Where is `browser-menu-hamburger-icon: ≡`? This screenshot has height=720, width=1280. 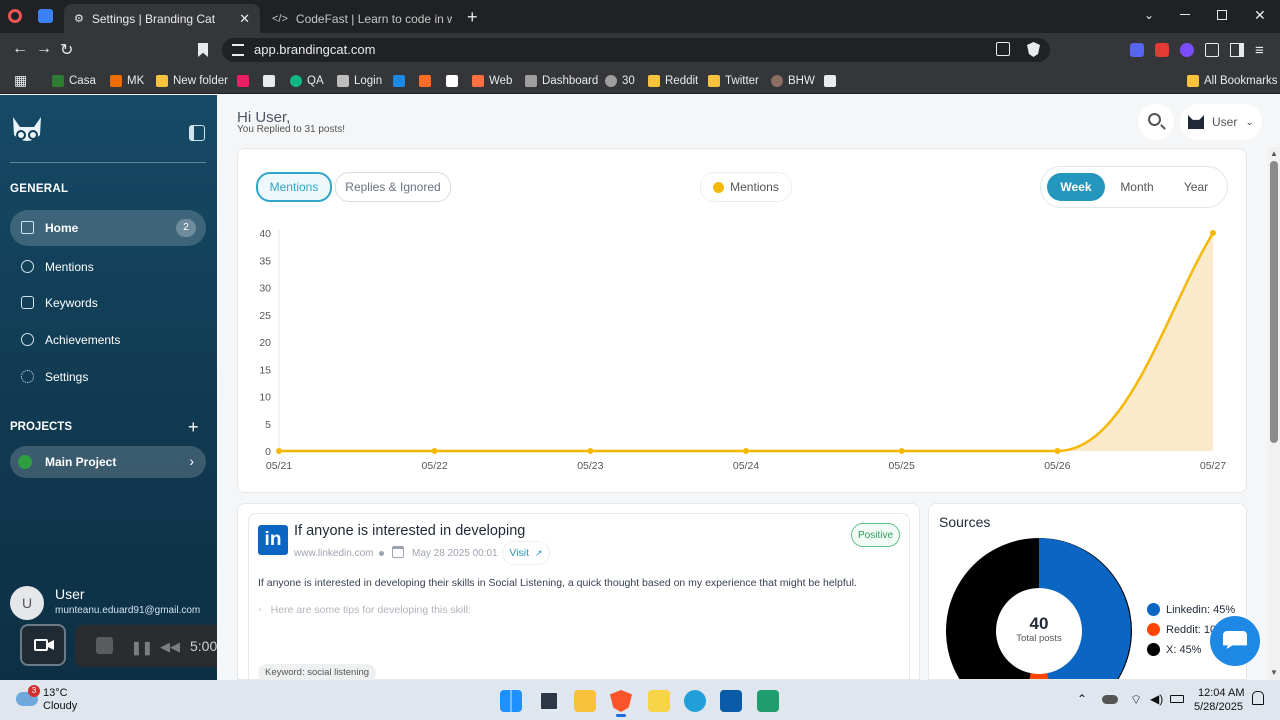
browser-menu-hamburger-icon: ≡ is located at coordinates (1259, 50).